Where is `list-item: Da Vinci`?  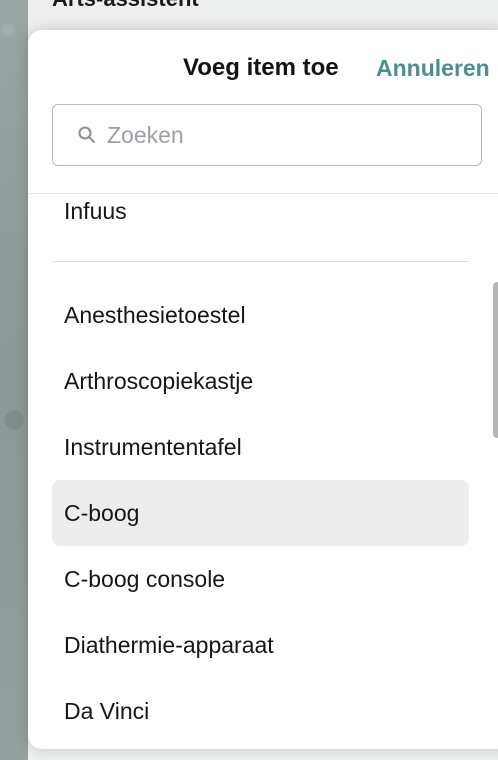 list-item: Da Vinci is located at coordinates (260, 711).